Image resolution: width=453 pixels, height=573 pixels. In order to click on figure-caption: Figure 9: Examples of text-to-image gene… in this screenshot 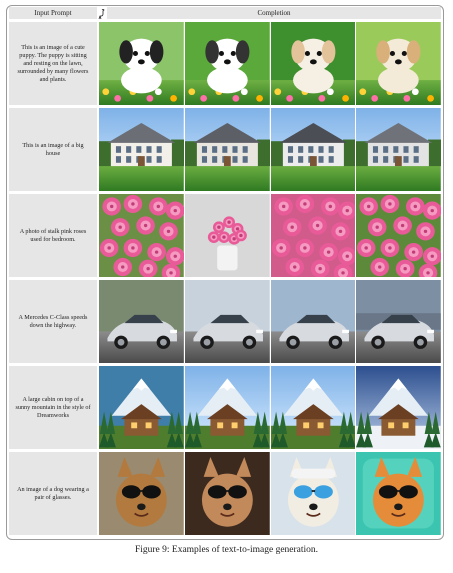, I will do `click(226, 550)`.